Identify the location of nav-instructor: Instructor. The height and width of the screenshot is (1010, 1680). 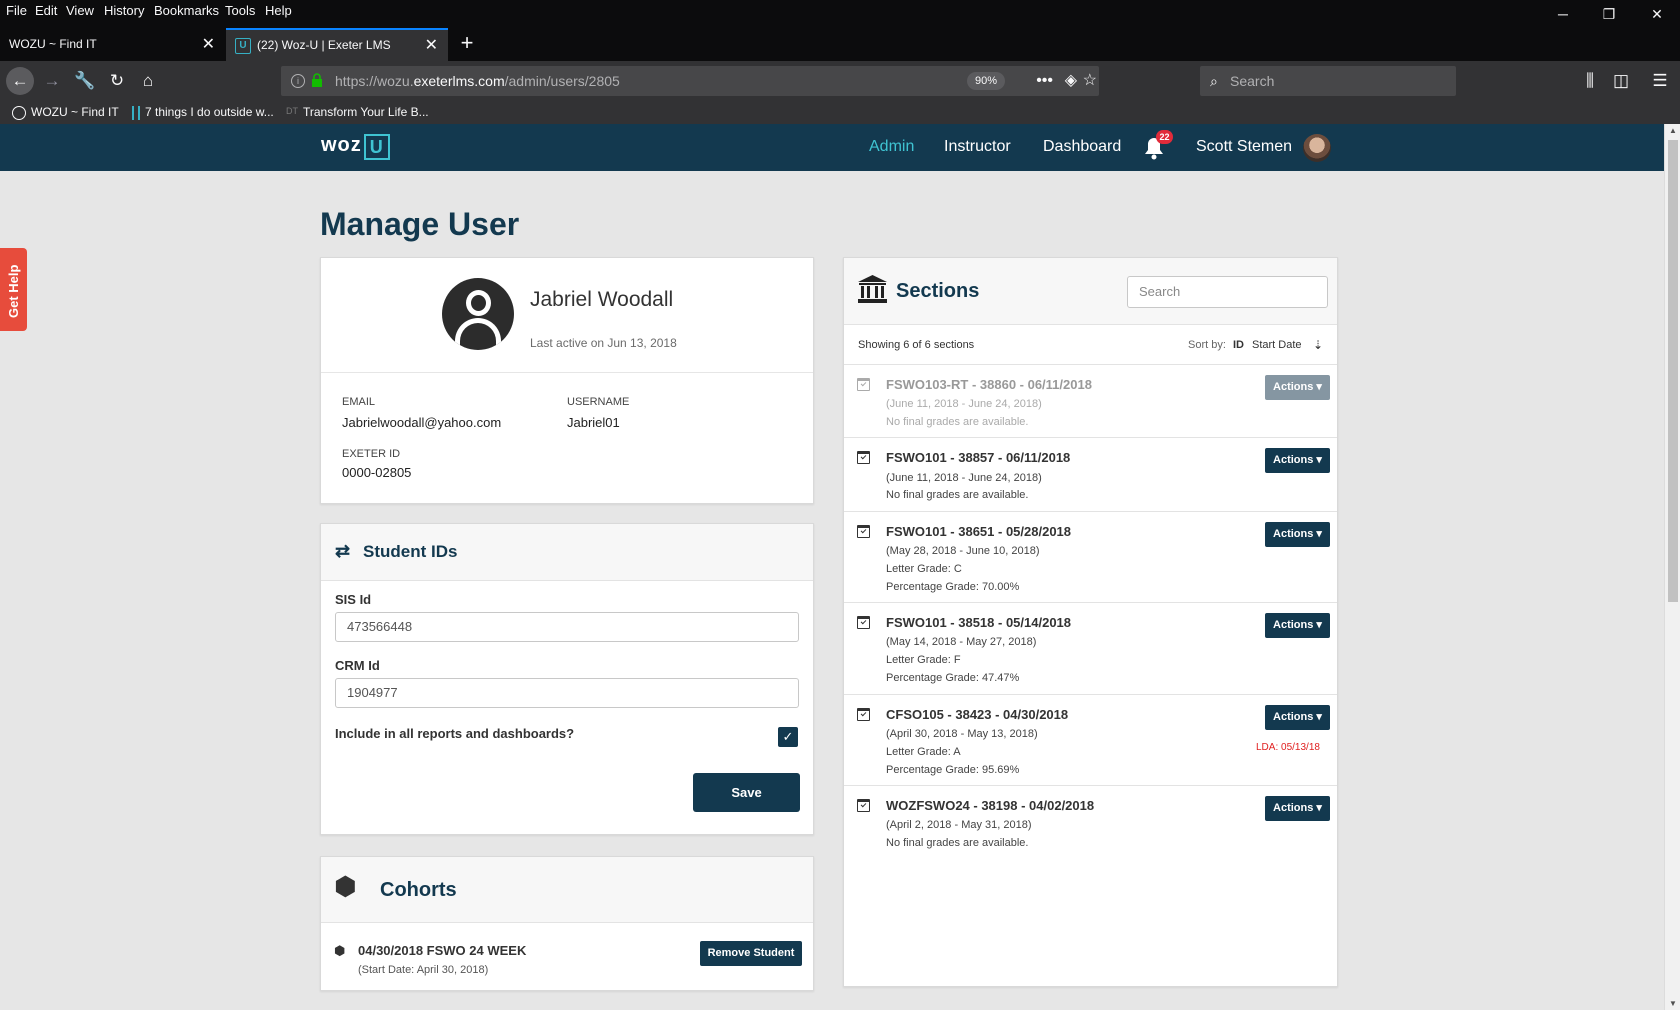
(977, 147).